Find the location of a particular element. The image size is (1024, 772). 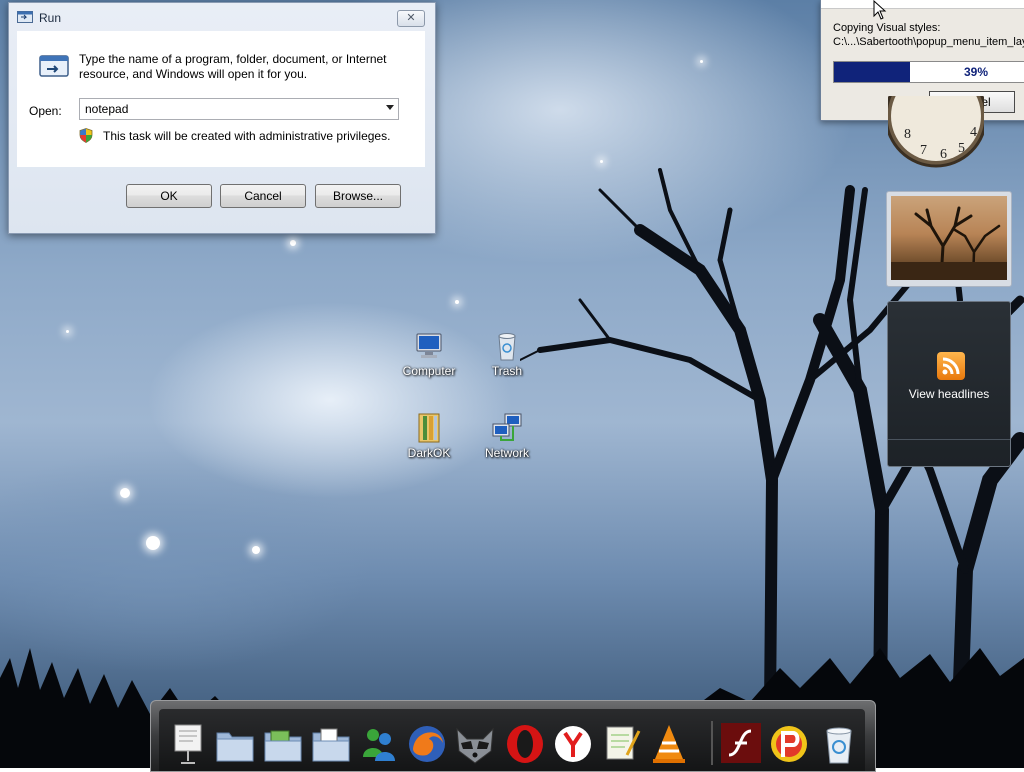

clock-number: 4 is located at coordinates (973, 132).